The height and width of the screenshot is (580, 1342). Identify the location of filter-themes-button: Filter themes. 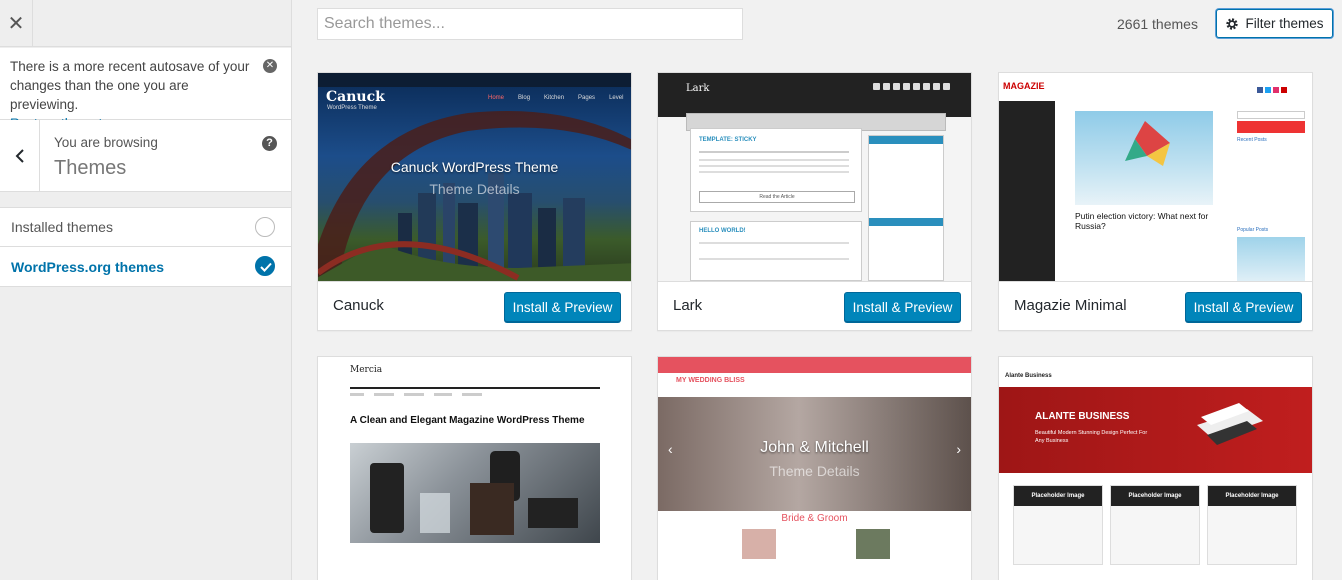
(1274, 23).